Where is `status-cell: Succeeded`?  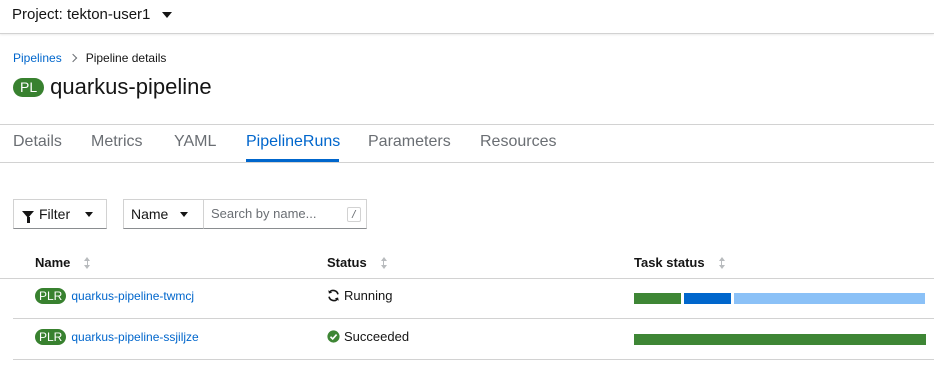 status-cell: Succeeded is located at coordinates (368, 336).